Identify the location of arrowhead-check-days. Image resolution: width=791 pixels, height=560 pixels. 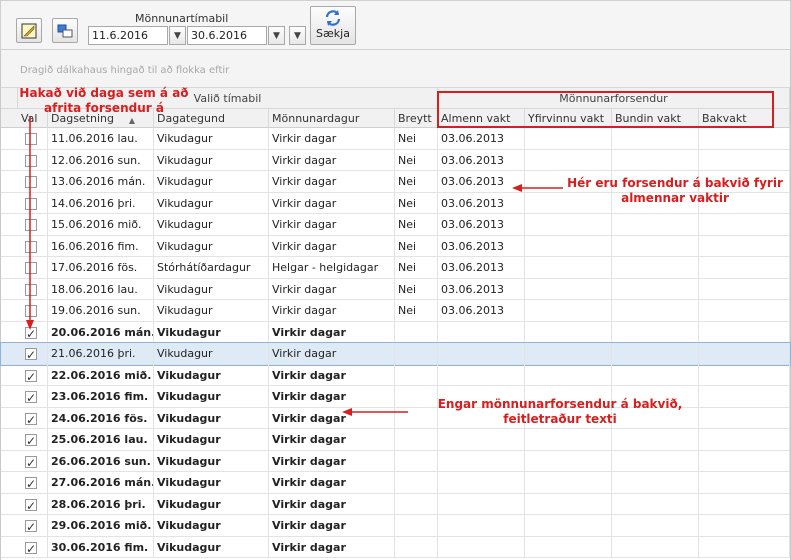
(30, 325).